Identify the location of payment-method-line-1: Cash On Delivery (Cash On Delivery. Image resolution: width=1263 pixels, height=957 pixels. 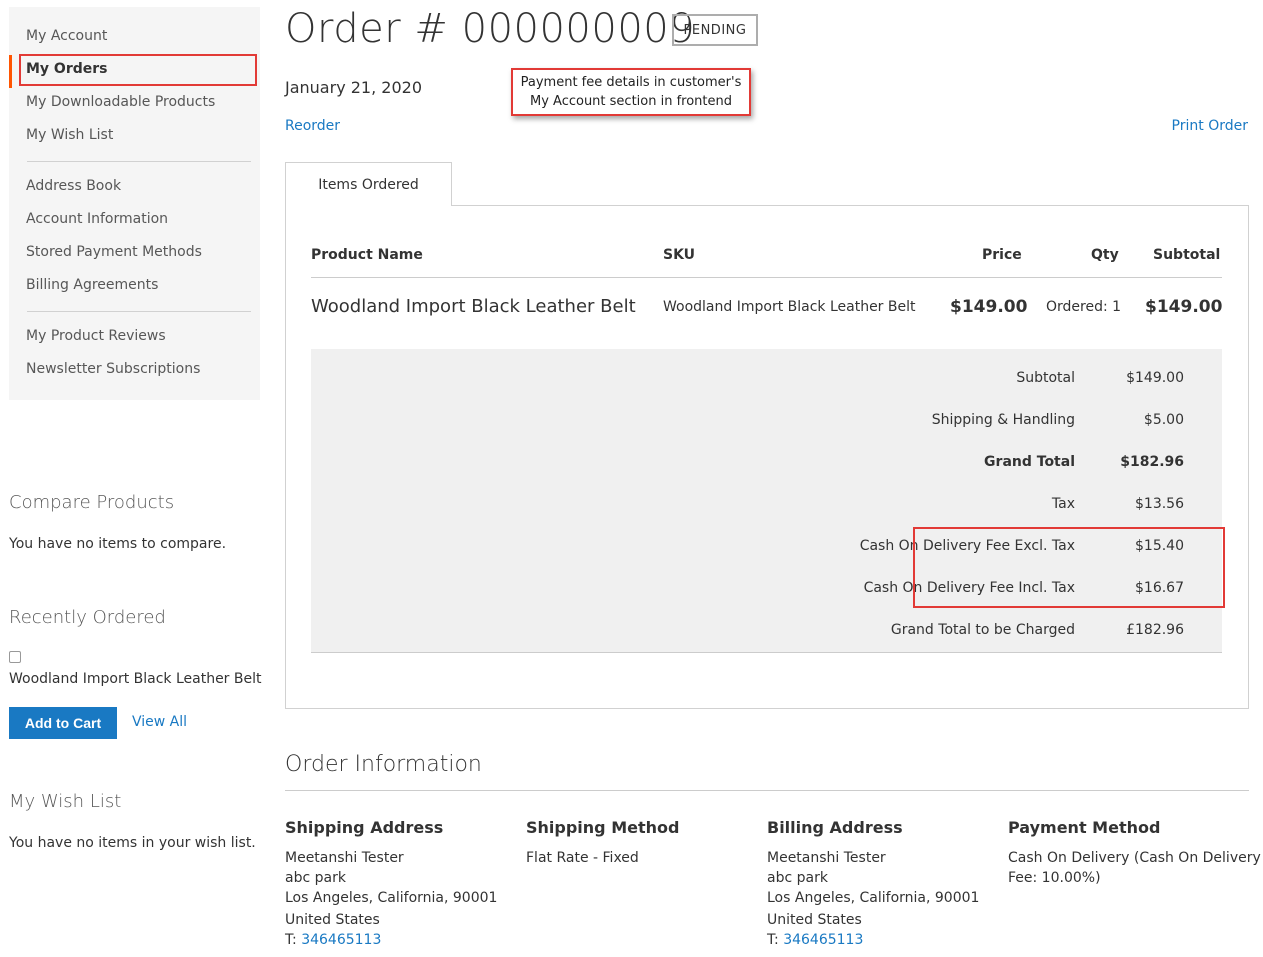
(1134, 858).